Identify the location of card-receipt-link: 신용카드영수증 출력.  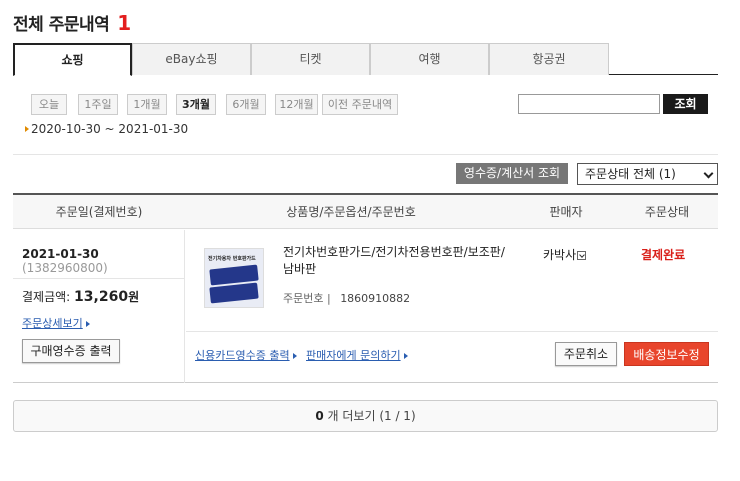
(246, 355).